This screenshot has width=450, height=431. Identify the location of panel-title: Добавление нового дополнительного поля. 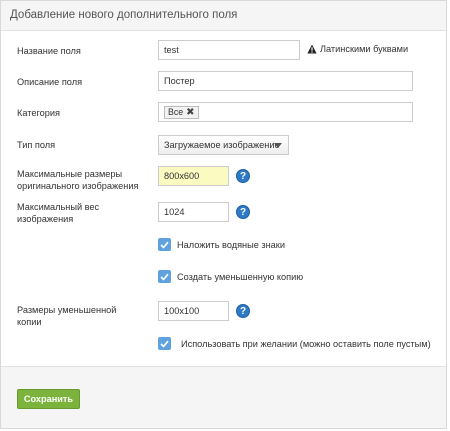
(124, 15).